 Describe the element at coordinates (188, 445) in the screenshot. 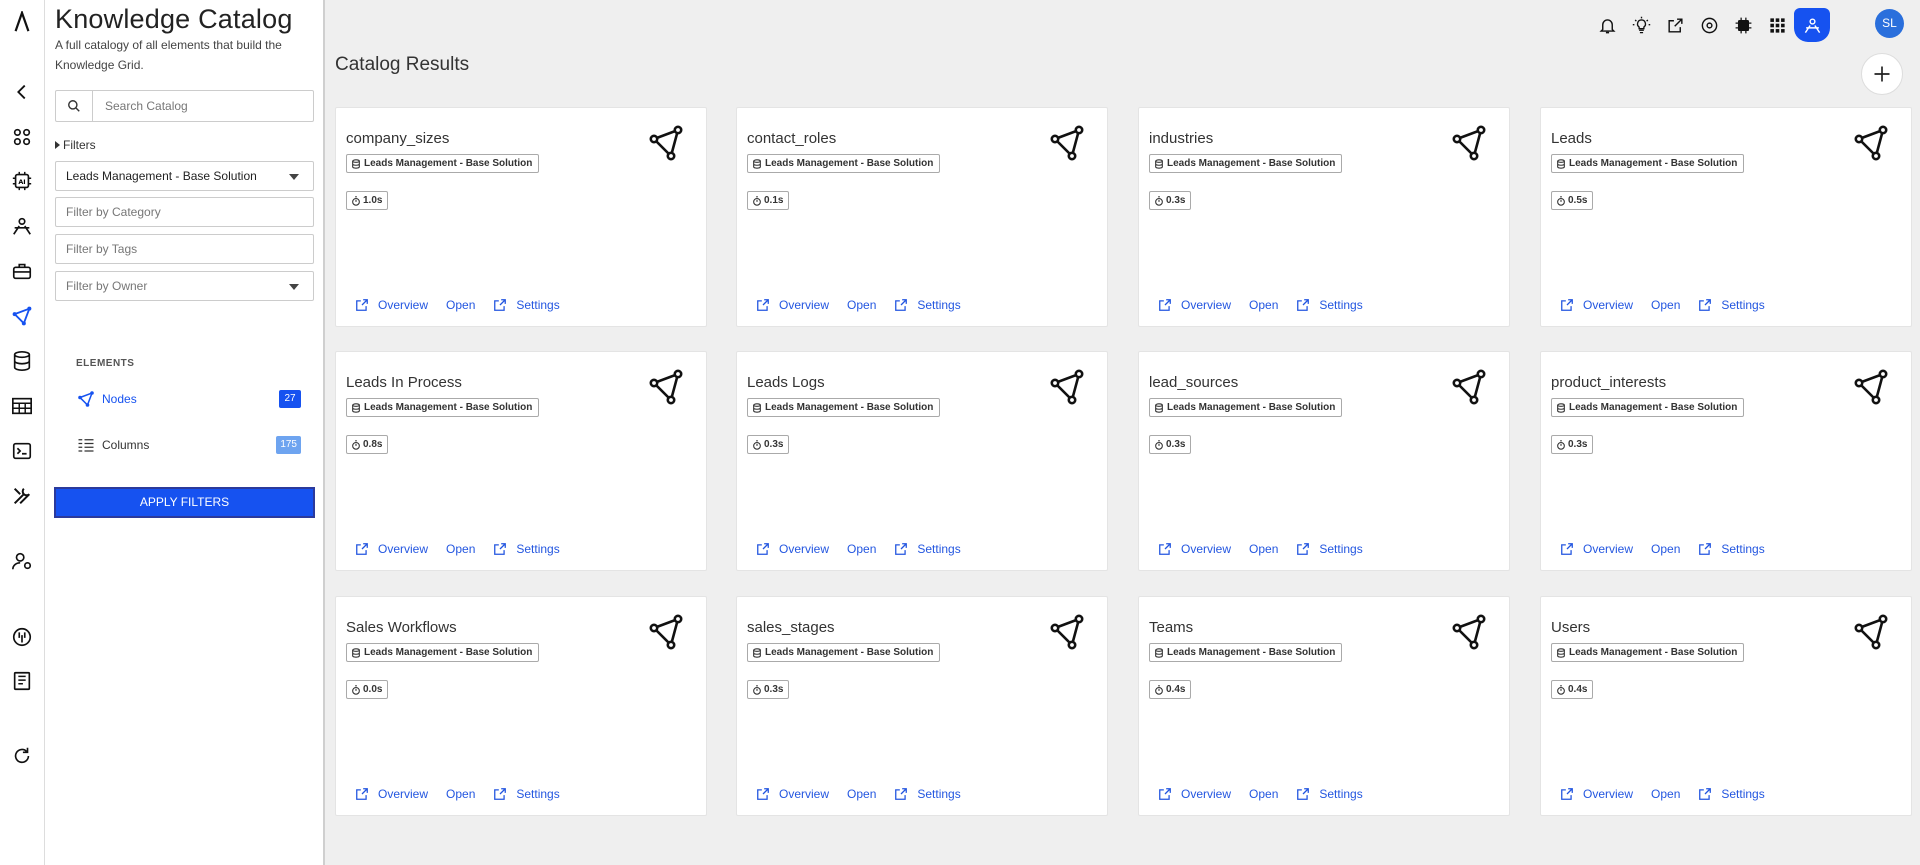

I see `element-filter-columns: Columns 175` at that location.